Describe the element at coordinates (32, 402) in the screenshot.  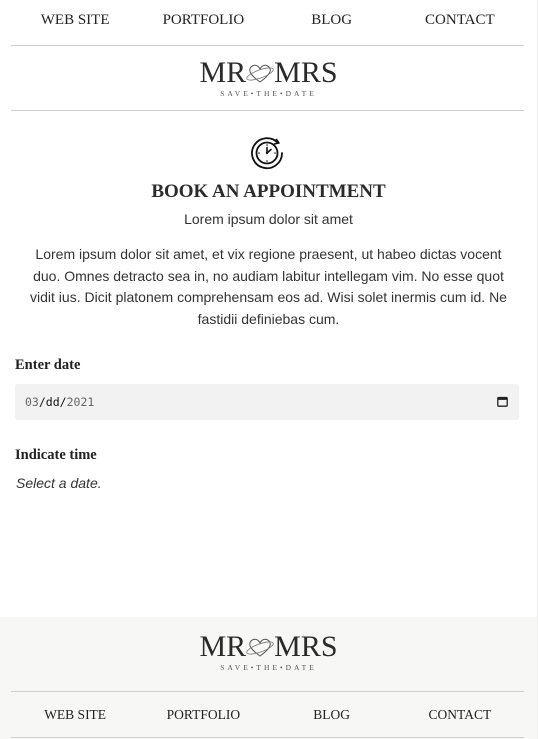
I see `date-month: 03` at that location.